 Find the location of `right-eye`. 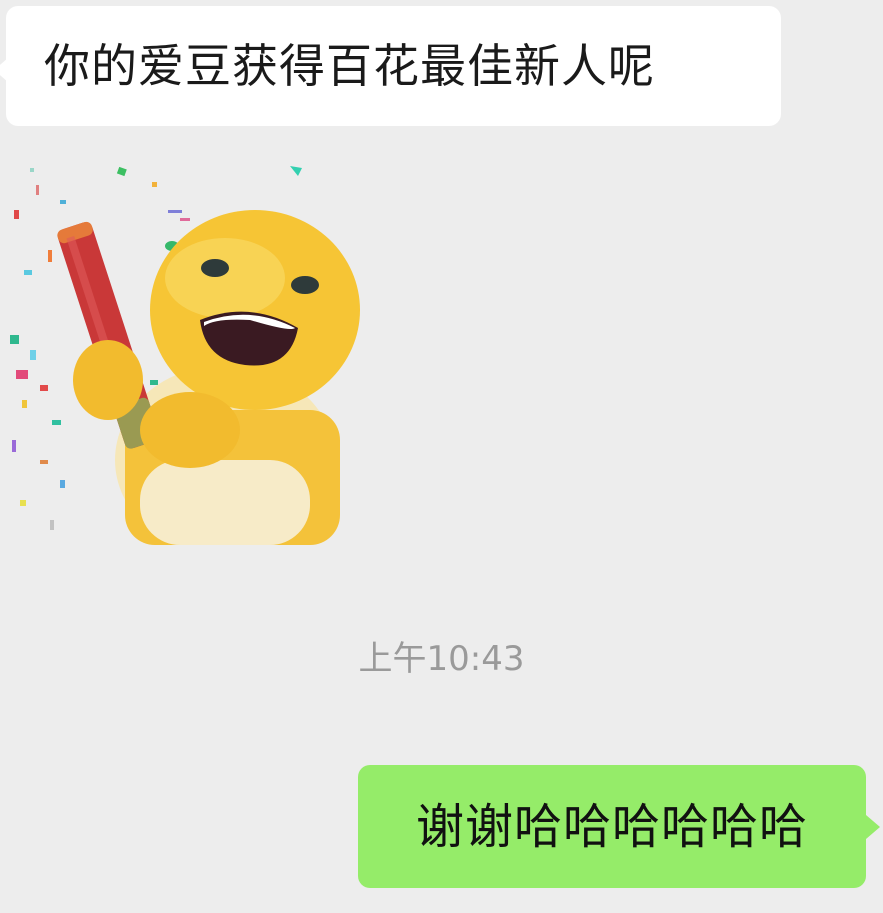

right-eye is located at coordinates (305, 285).